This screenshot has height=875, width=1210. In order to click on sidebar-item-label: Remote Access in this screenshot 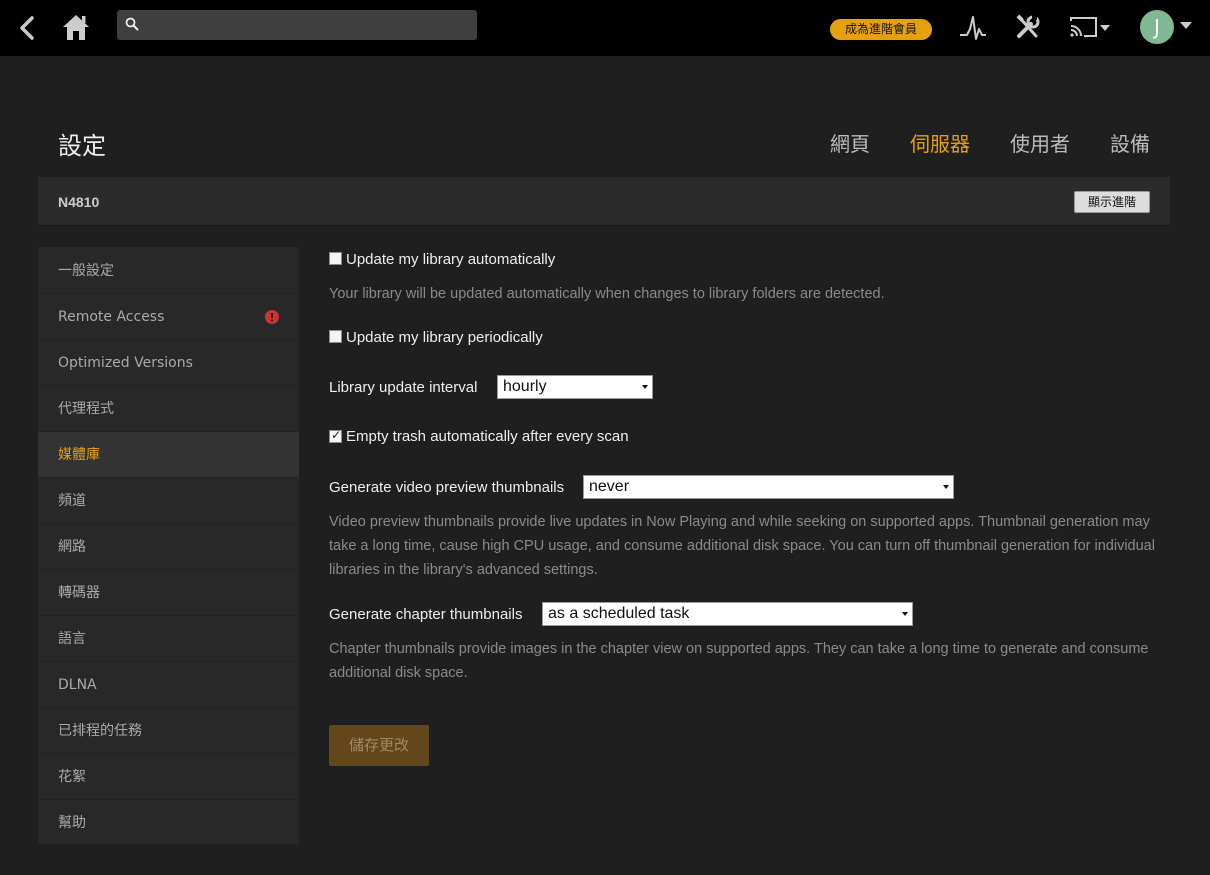, I will do `click(111, 317)`.